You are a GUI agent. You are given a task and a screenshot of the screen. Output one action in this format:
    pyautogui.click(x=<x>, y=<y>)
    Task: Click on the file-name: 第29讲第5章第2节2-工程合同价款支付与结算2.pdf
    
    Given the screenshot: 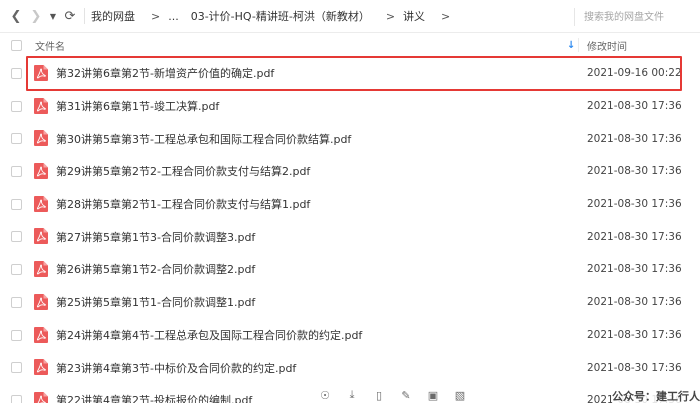 What is the action you would take?
    pyautogui.click(x=183, y=171)
    